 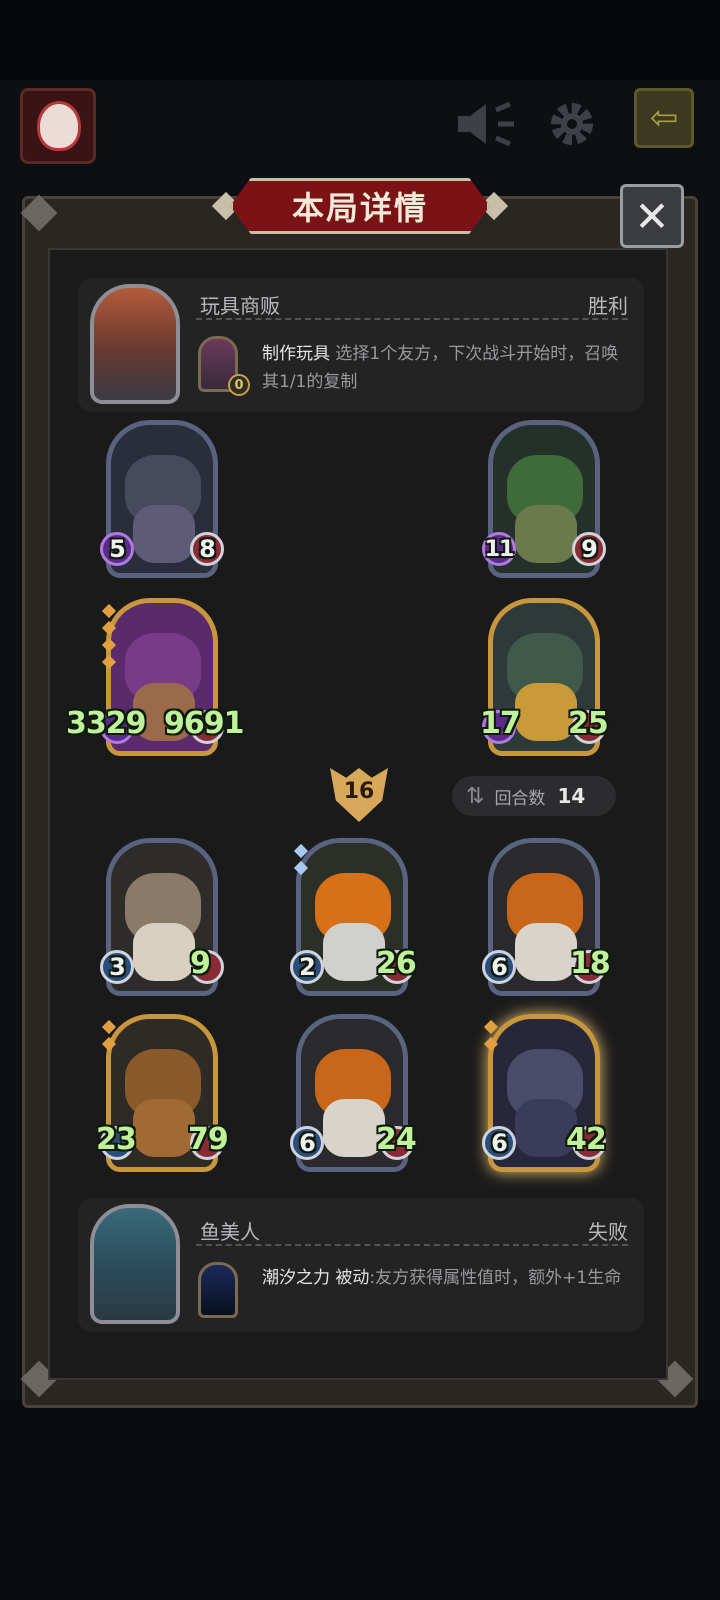 What do you see at coordinates (135, 344) in the screenshot?
I see `opponent-portrait` at bounding box center [135, 344].